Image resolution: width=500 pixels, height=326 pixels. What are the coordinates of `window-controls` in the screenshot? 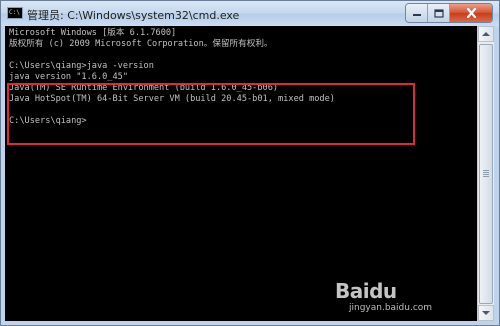 It's located at (449, 13).